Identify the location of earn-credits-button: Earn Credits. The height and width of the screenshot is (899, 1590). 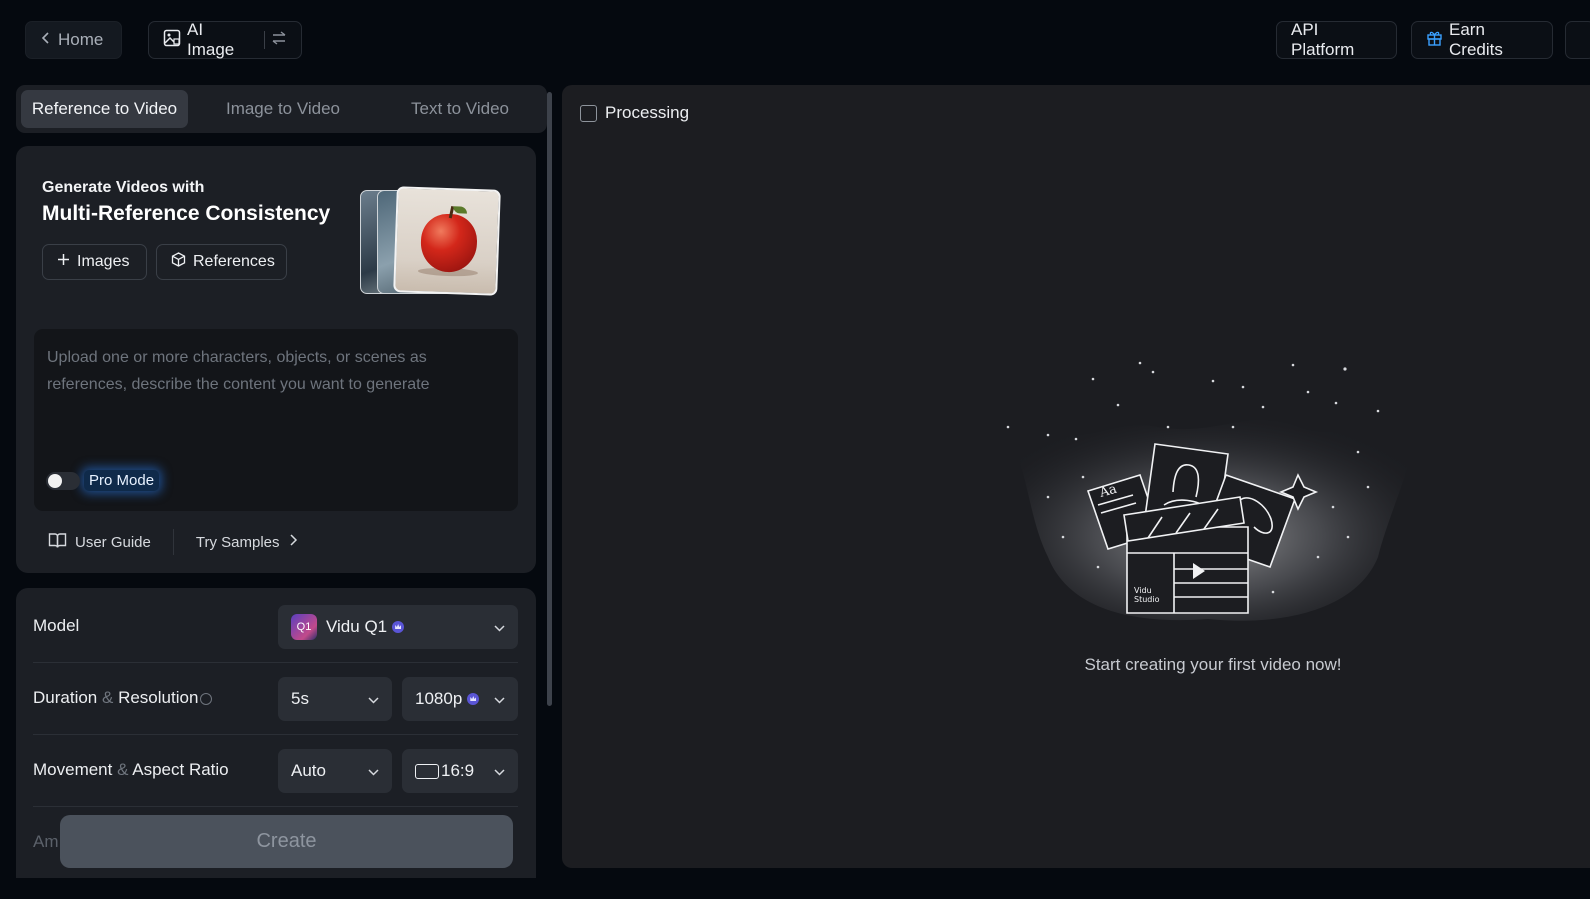
(1482, 39).